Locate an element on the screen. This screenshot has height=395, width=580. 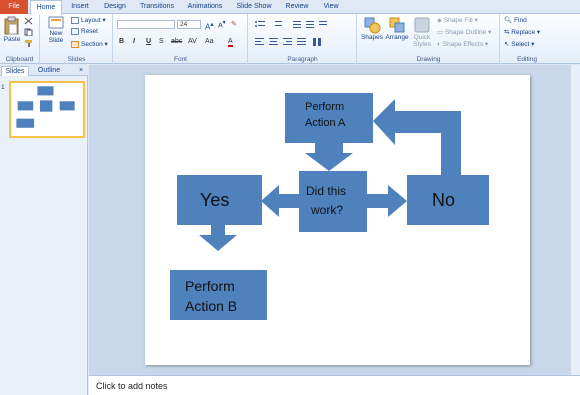
bent-arrow-no-to-a is located at coordinates (417, 137).